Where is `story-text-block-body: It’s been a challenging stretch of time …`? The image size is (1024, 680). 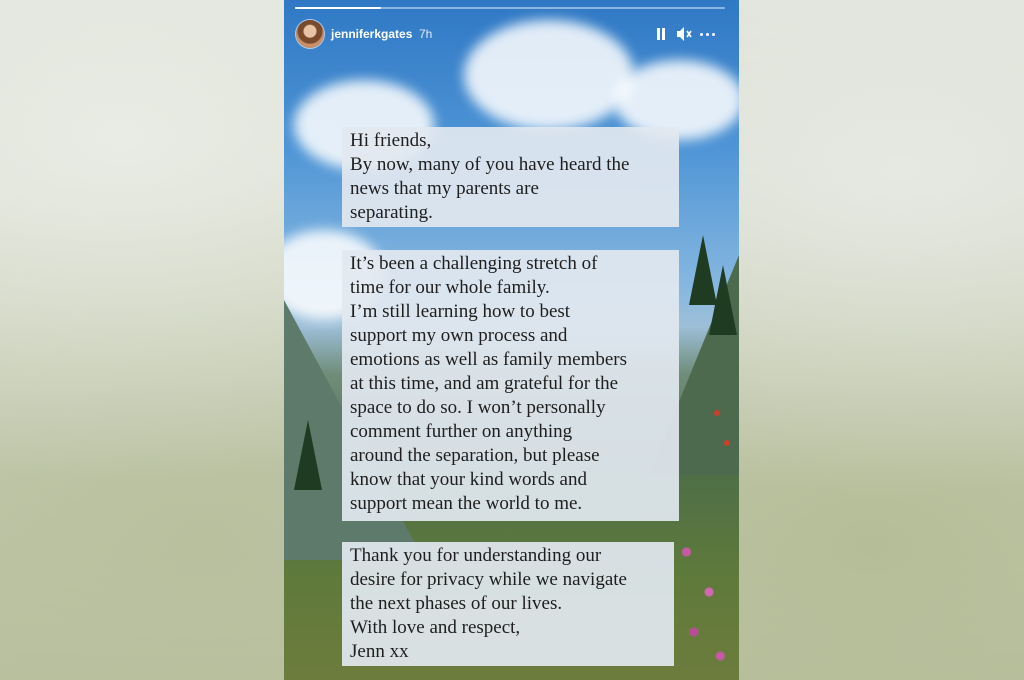 story-text-block-body: It’s been a challenging stretch of time … is located at coordinates (510, 385).